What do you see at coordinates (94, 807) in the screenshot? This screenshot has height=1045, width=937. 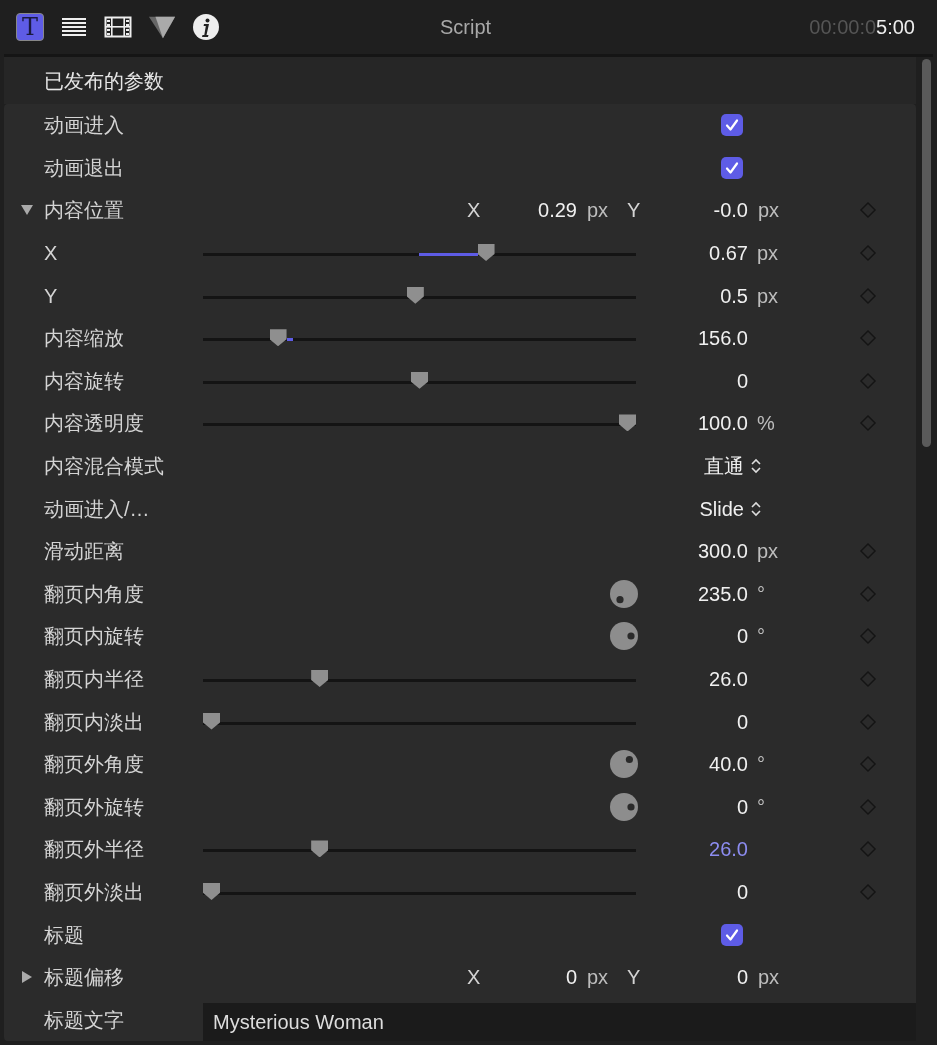 I see `parameter-label: 翻页外旋转` at bounding box center [94, 807].